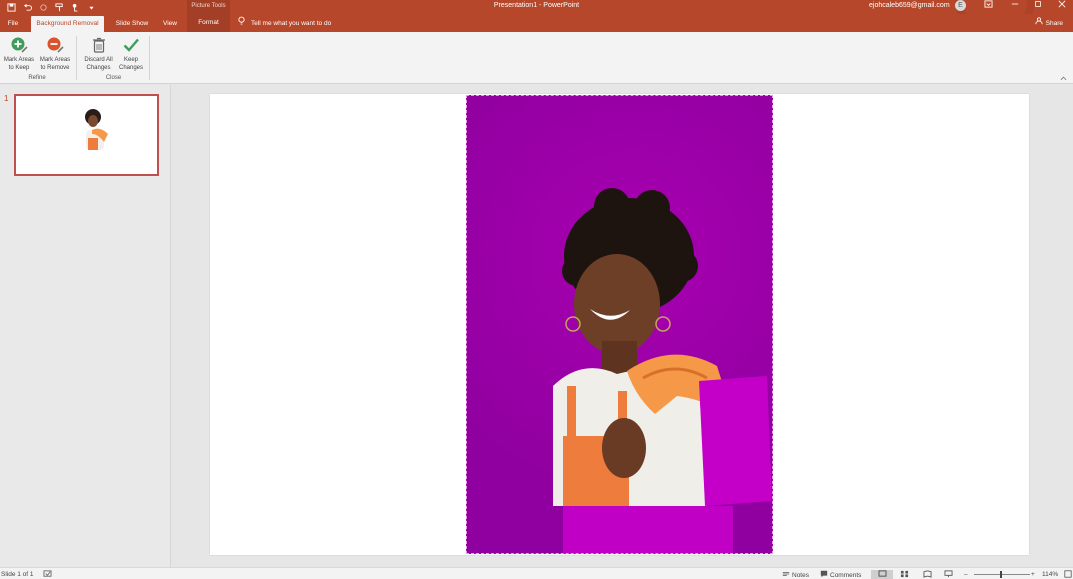 The height and width of the screenshot is (579, 1073). Describe the element at coordinates (824, 574) in the screenshot. I see `comment-icon` at that location.